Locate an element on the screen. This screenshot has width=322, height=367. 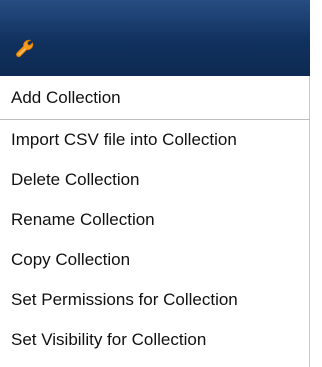
menu-item-label: Copy Collection is located at coordinates (71, 259).